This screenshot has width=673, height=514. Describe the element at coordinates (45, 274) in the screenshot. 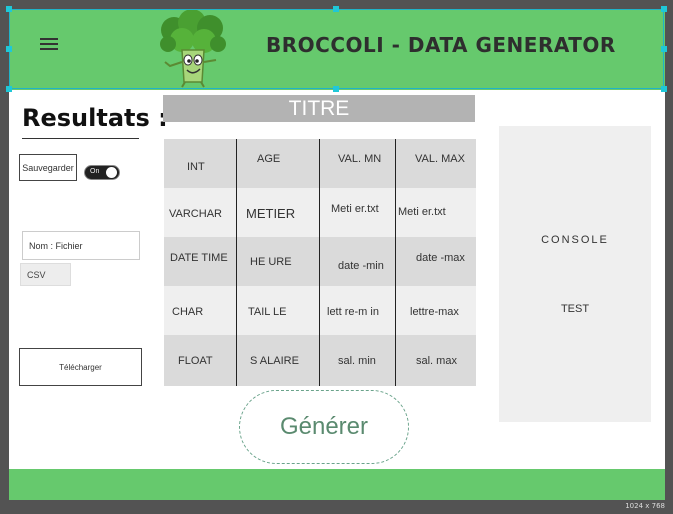

I see `format-select: CSV` at that location.